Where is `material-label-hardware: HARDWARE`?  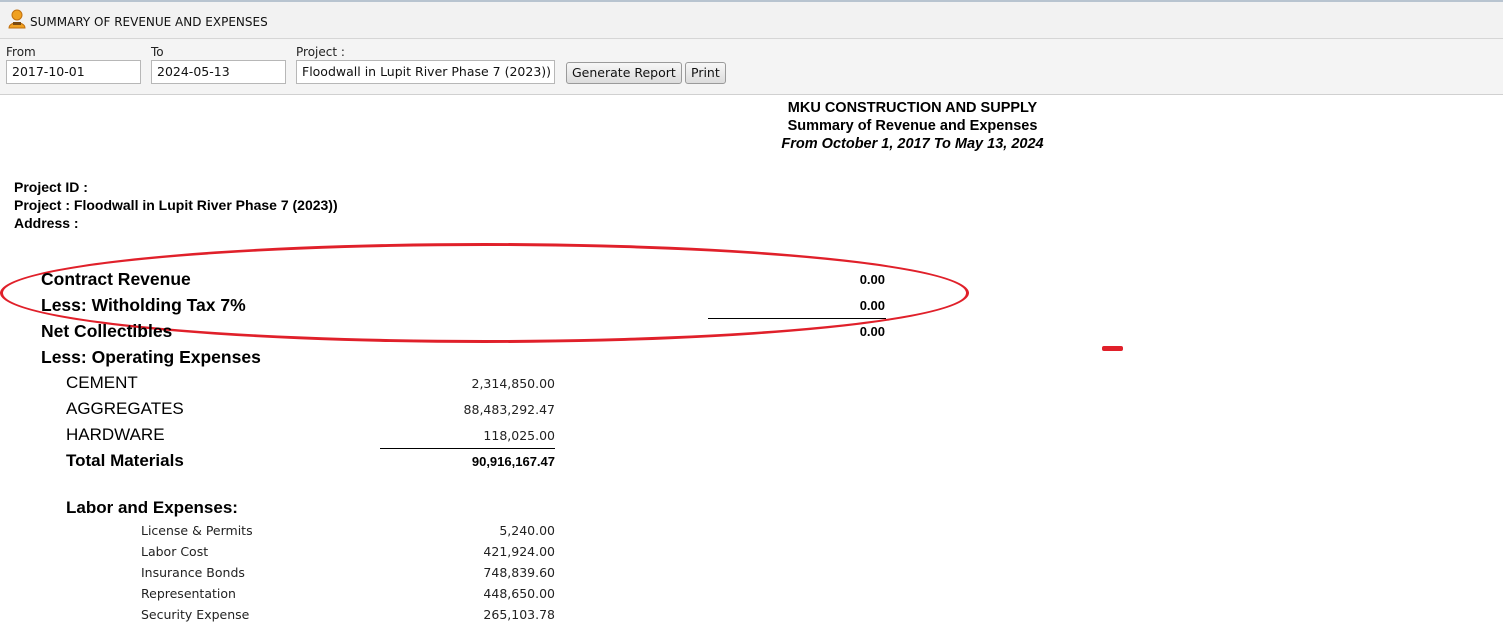 material-label-hardware: HARDWARE is located at coordinates (115, 434).